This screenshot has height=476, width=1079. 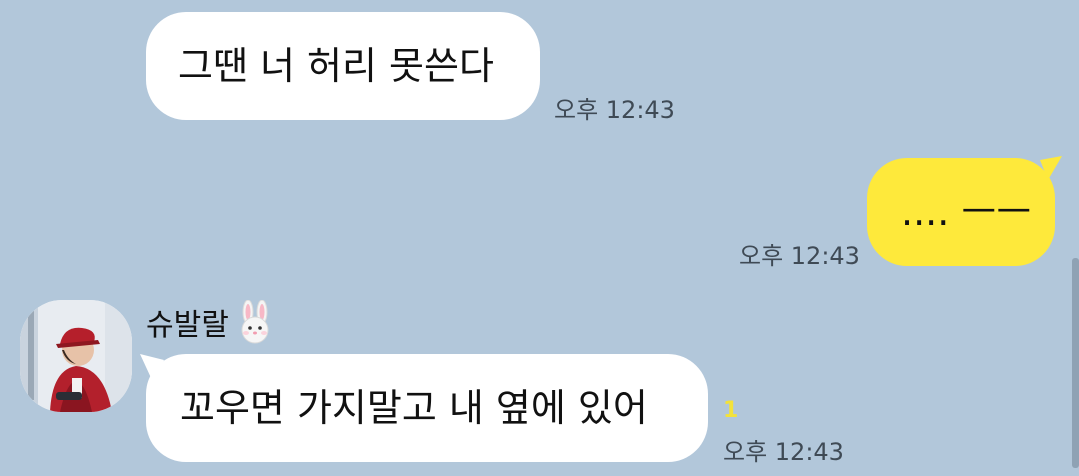 I want to click on message-bubble-incoming: 꼬우면 가지말고 내 옆에 있어, so click(x=427, y=408).